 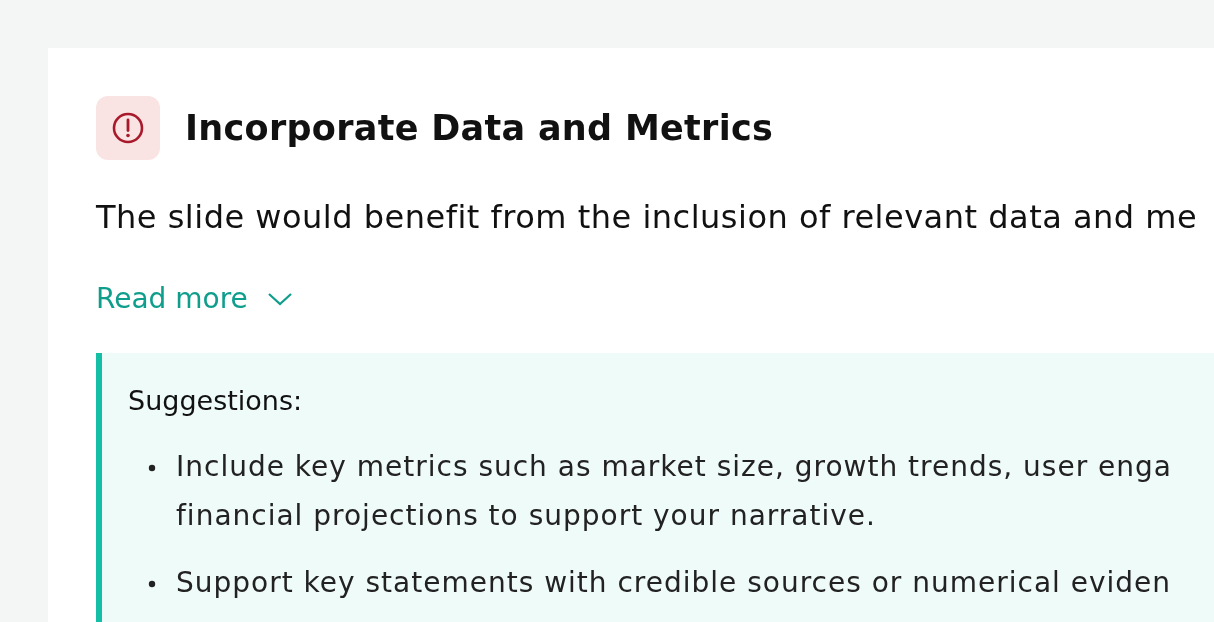 What do you see at coordinates (674, 583) in the screenshot?
I see `suggestion-text: Support key statements with credible sources or numerical eviden` at bounding box center [674, 583].